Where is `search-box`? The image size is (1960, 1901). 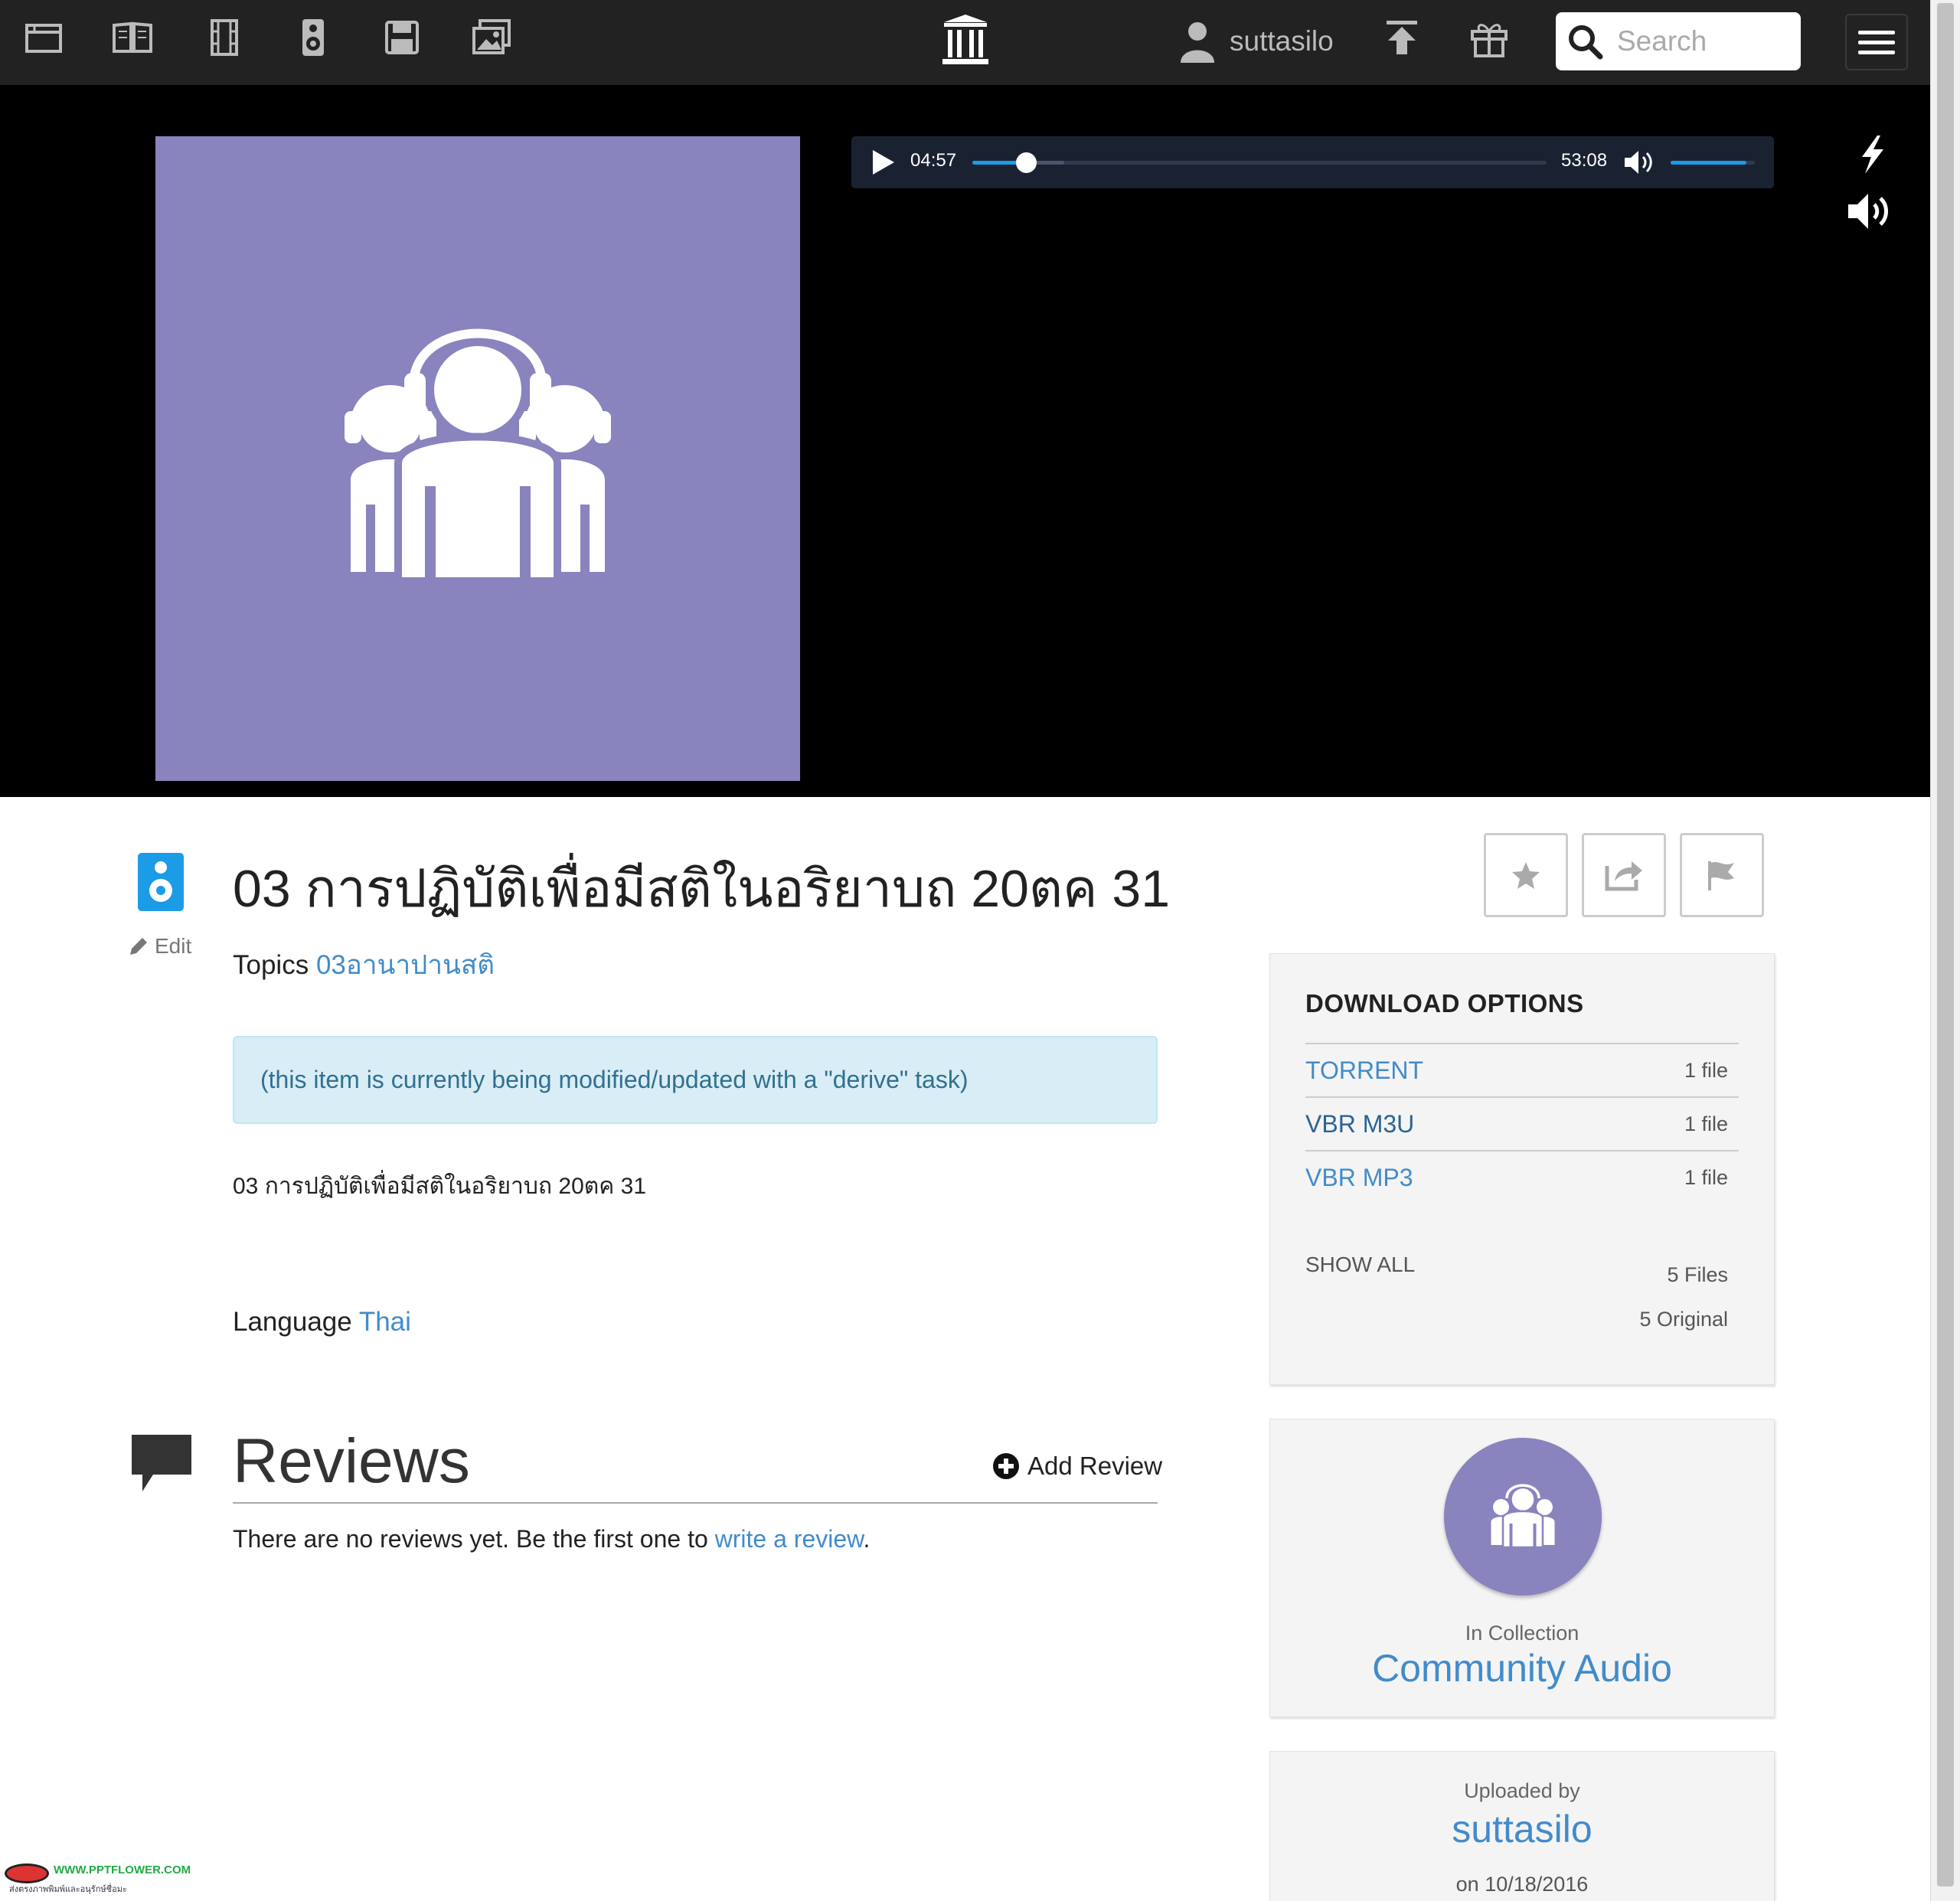
search-box is located at coordinates (1678, 41).